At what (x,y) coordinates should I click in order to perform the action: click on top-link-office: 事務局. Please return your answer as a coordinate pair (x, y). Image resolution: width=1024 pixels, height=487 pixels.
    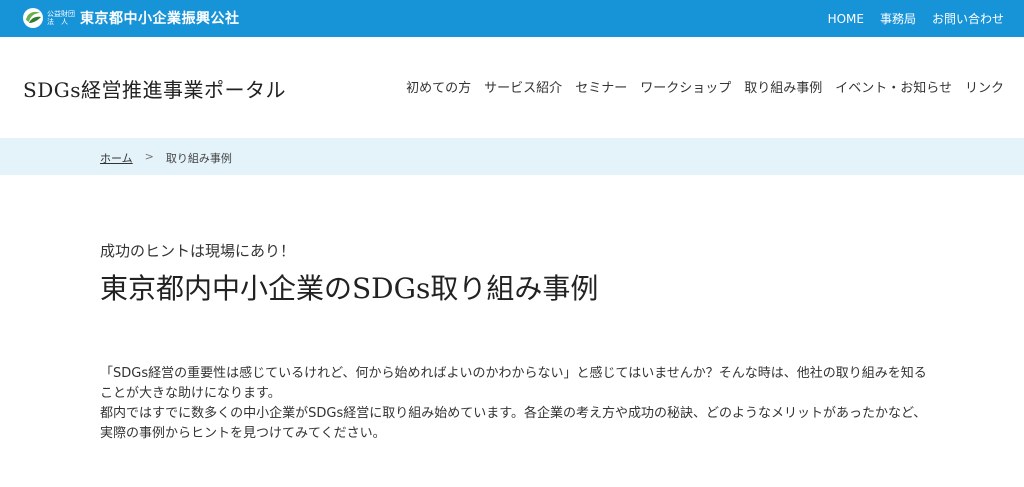
    Looking at the image, I should click on (898, 18).